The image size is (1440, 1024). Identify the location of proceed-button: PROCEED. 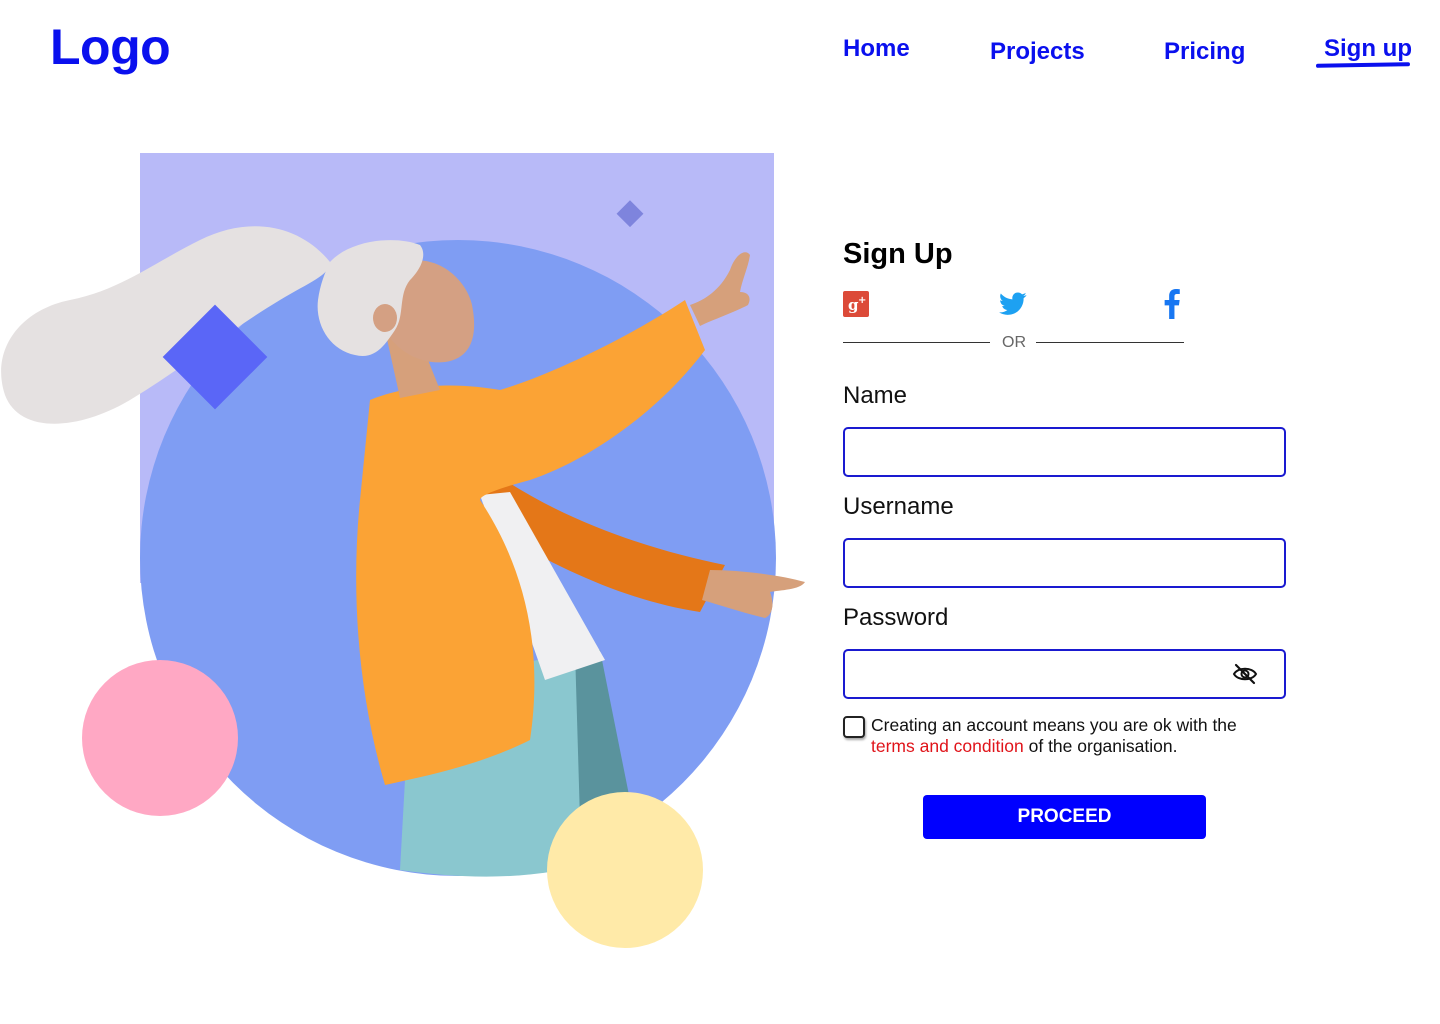
(1064, 817).